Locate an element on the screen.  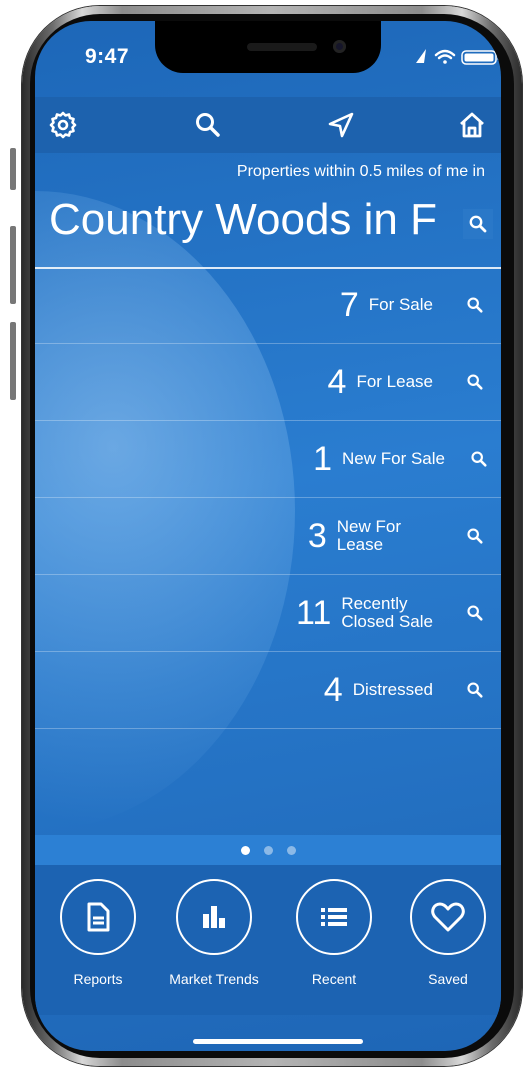
tab-label: Recent is located at coordinates (334, 979).